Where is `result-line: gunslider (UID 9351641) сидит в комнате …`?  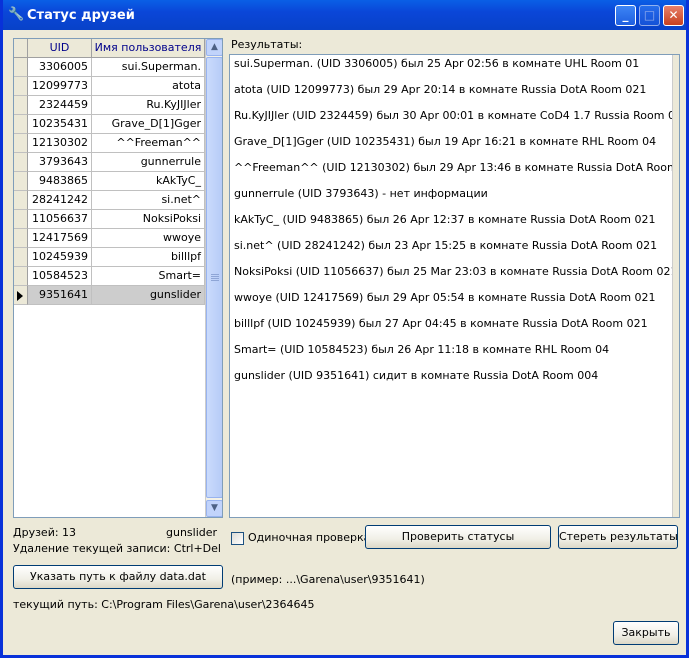
result-line: gunslider (UID 9351641) сидит в комнате … is located at coordinates (416, 375).